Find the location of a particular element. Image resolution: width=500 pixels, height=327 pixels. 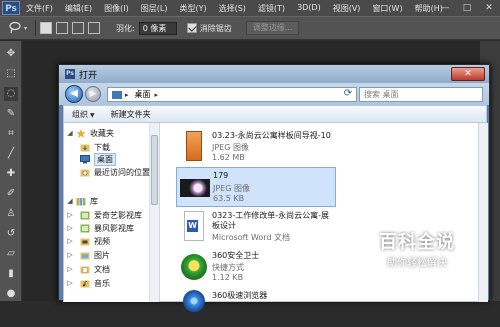

menu-item: 图像(I) is located at coordinates (116, 8).